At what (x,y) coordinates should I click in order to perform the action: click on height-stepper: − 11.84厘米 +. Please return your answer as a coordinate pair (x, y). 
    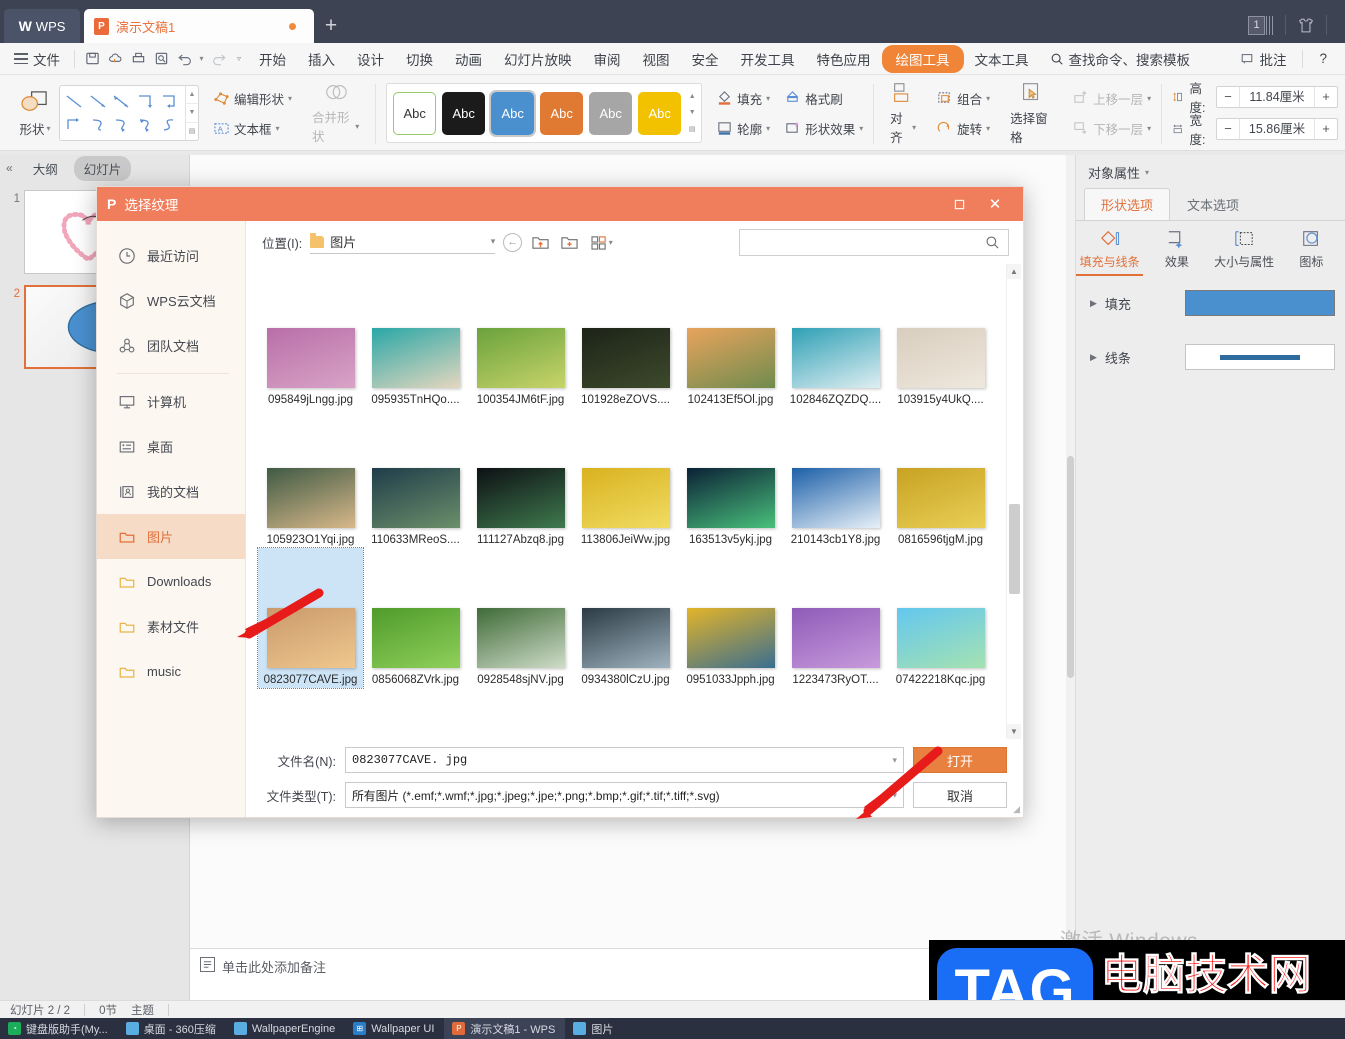
    Looking at the image, I should click on (1277, 97).